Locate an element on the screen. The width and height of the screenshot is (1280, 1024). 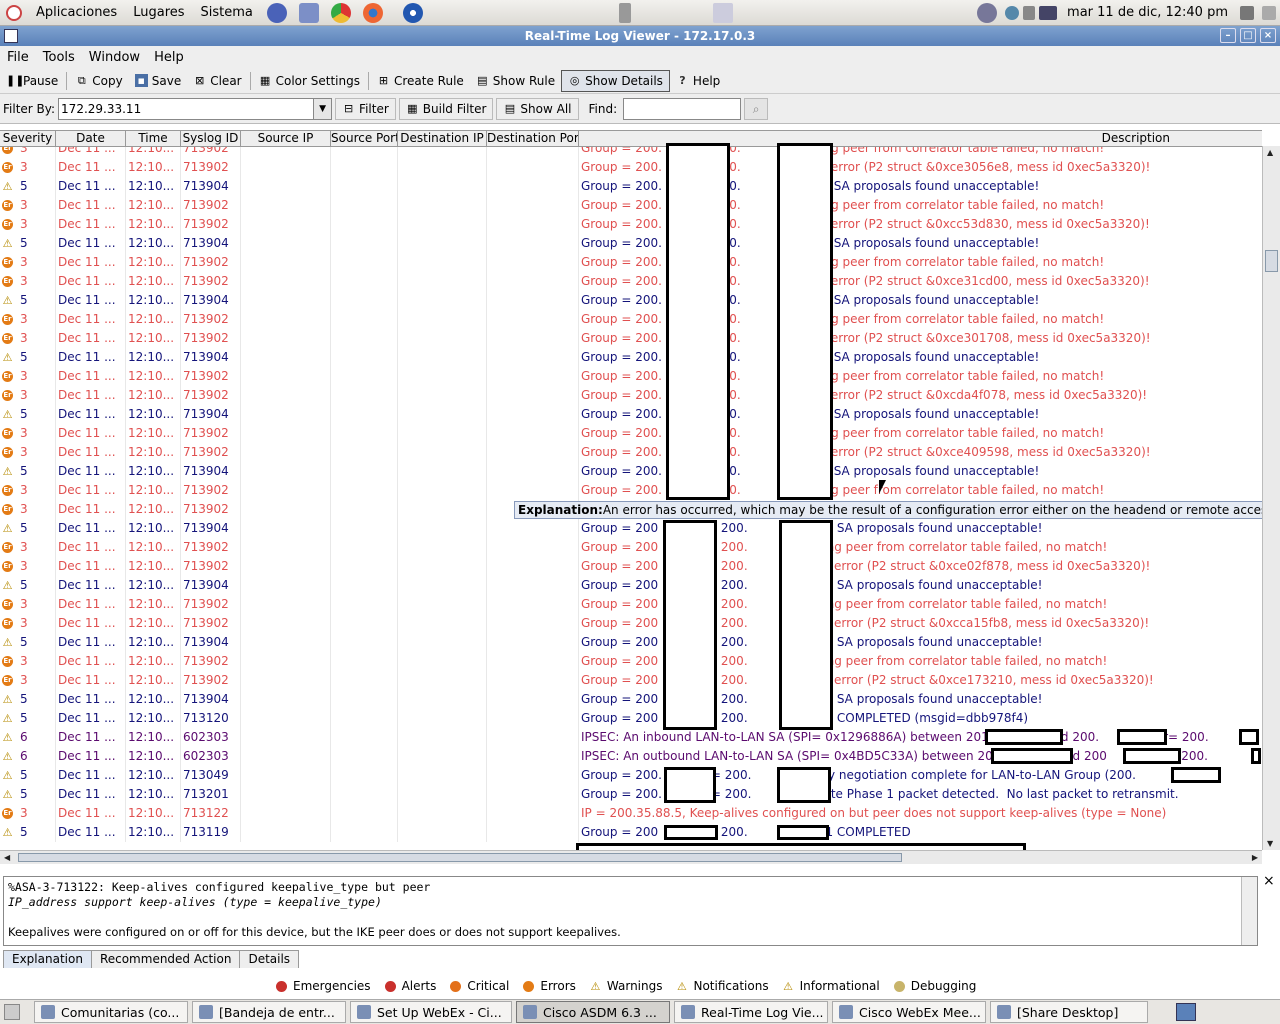
applications-menu: Aplicaciones is located at coordinates (76, 12).